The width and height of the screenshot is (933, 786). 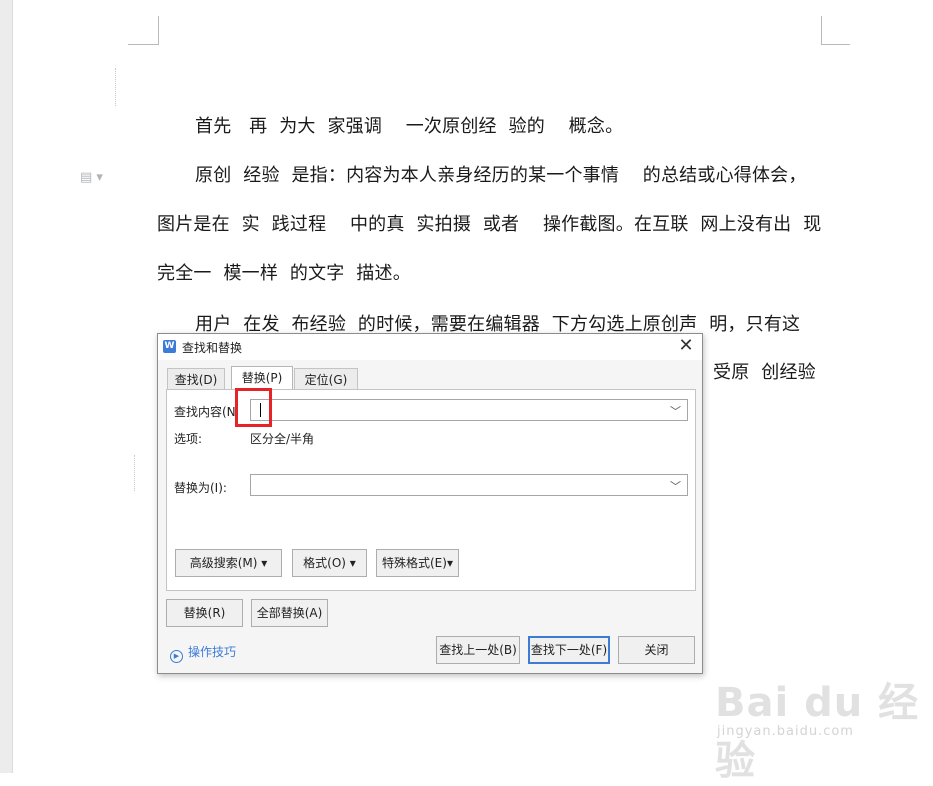 What do you see at coordinates (176, 656) in the screenshot?
I see `play-icon: ▶` at bounding box center [176, 656].